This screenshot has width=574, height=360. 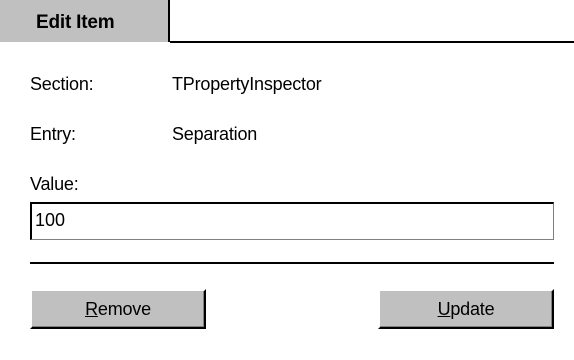 I want to click on tab-edit-item: Edit Item, so click(x=85, y=21).